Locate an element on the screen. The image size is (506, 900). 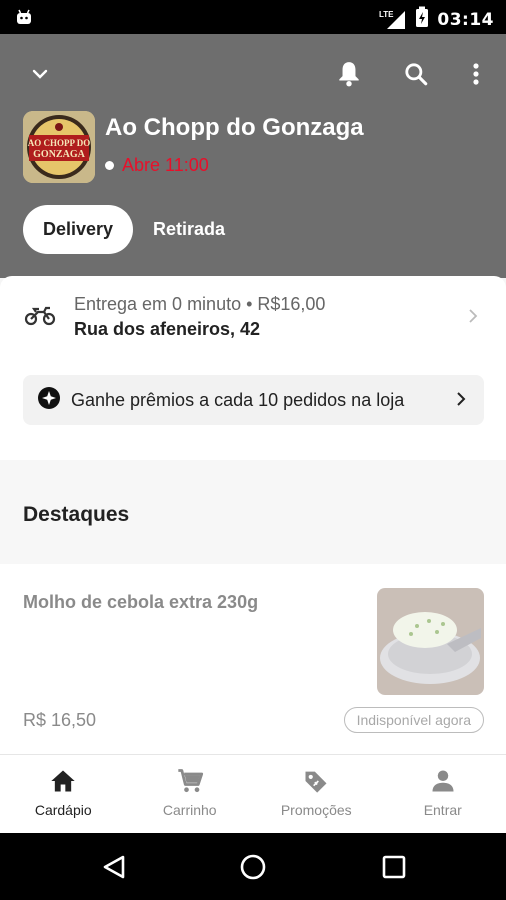
motorcycle-icon is located at coordinates (40, 317).